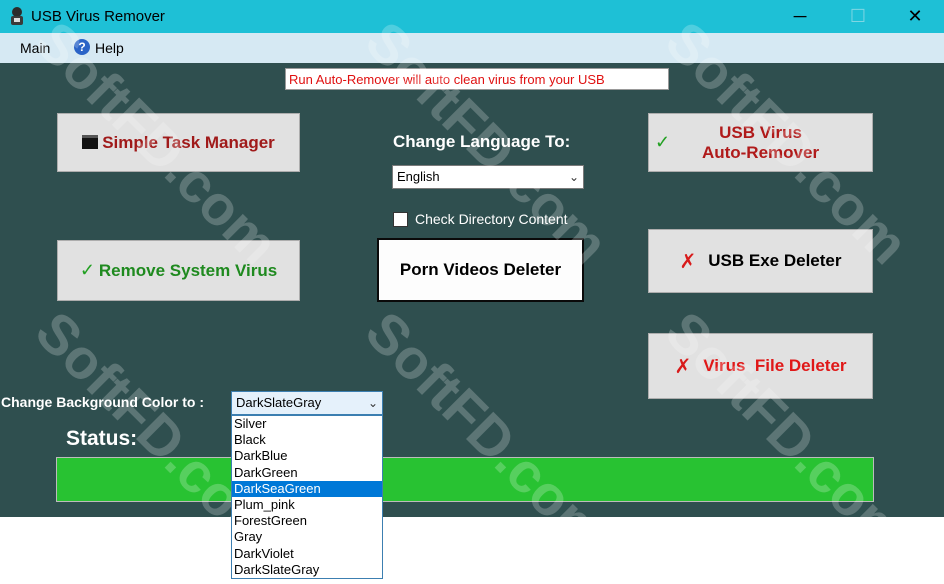 The width and height of the screenshot is (944, 584). What do you see at coordinates (307, 537) in the screenshot?
I see `dropdown-option: Gray` at bounding box center [307, 537].